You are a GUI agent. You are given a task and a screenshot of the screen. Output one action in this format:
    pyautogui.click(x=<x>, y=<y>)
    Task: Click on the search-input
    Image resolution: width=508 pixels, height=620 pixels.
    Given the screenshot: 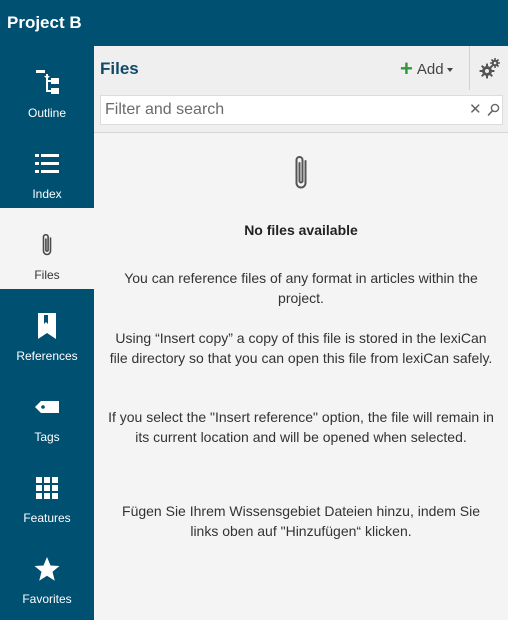 What is the action you would take?
    pyautogui.click(x=285, y=110)
    